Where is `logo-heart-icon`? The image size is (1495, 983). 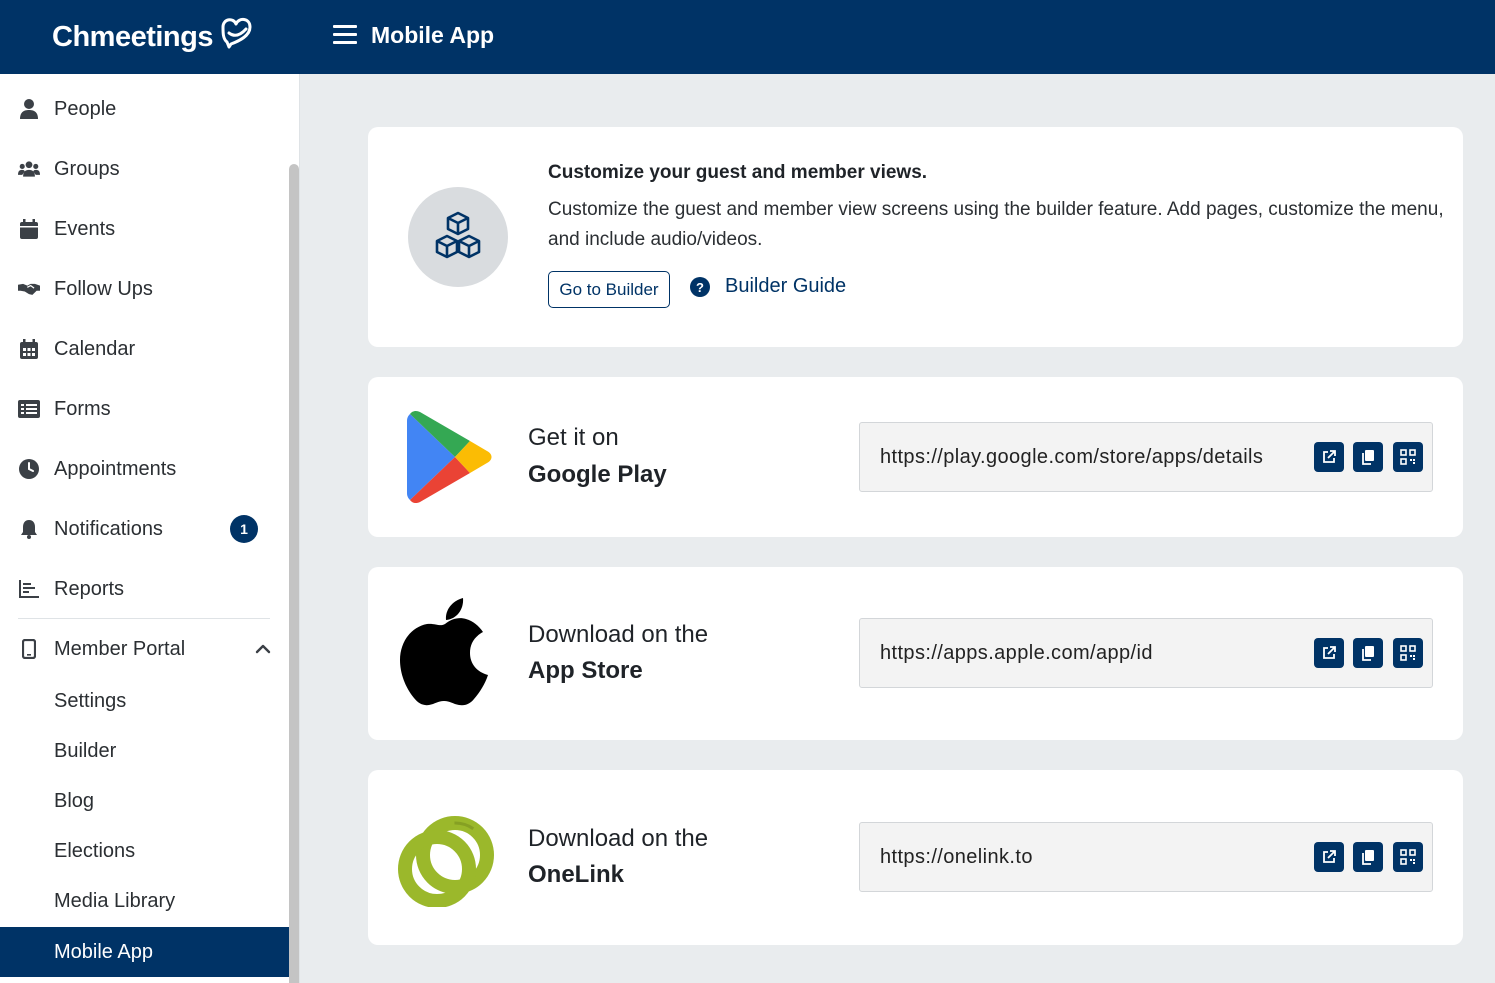 logo-heart-icon is located at coordinates (236, 33).